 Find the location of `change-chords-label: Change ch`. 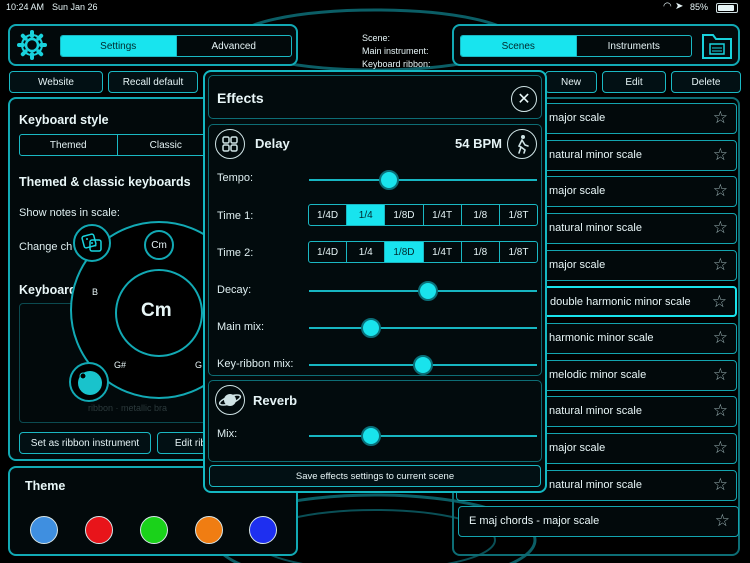

change-chords-label: Change ch is located at coordinates (46, 247).